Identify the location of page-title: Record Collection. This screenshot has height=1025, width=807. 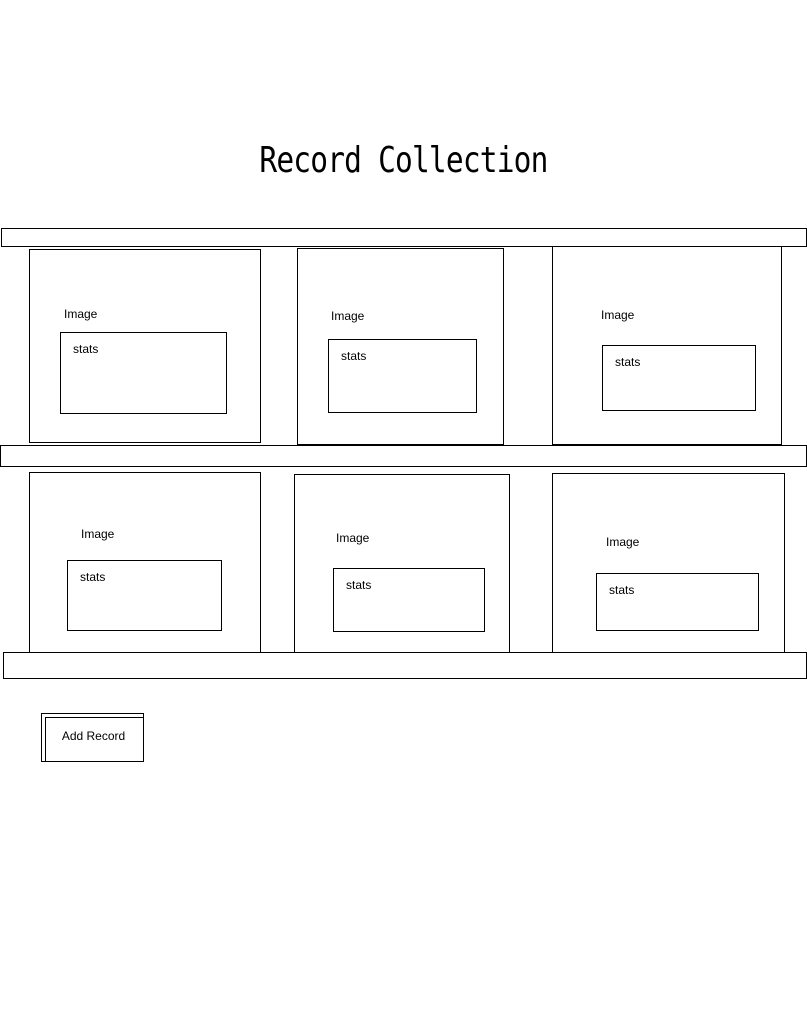
(403, 160).